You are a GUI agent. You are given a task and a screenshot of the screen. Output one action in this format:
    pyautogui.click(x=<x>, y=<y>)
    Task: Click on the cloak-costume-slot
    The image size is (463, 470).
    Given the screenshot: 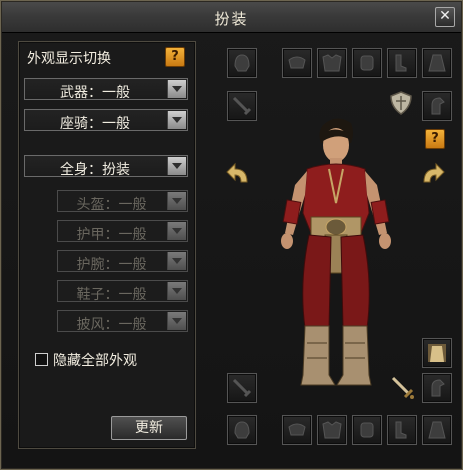 What is the action you would take?
    pyautogui.click(x=437, y=430)
    